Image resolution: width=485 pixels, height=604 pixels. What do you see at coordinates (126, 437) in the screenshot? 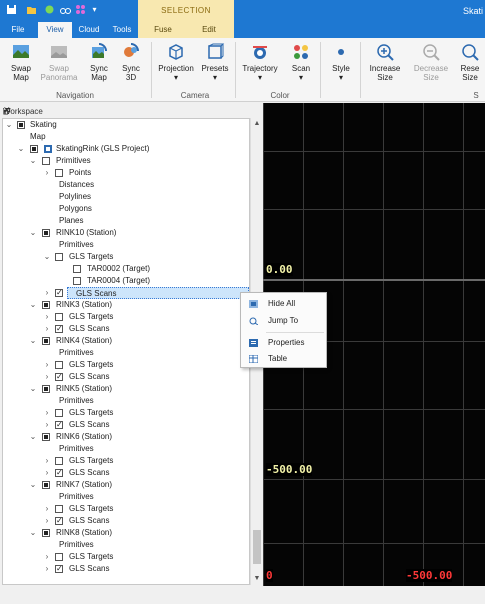
I see `tree-node-station-rink6: ⌄ RINK6 (Station)` at bounding box center [126, 437].